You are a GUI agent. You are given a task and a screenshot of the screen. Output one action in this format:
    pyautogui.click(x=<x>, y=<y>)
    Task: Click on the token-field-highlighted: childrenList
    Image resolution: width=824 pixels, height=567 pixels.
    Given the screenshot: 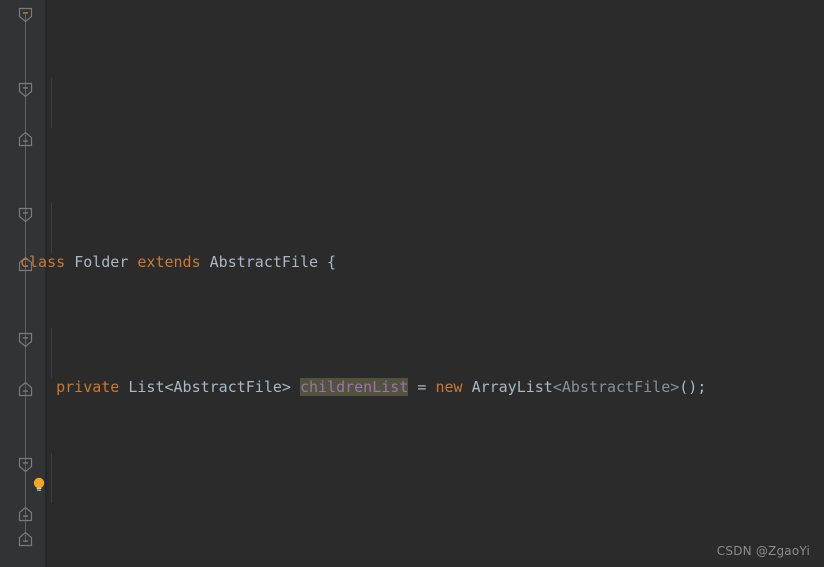 What is the action you would take?
    pyautogui.click(x=354, y=387)
    